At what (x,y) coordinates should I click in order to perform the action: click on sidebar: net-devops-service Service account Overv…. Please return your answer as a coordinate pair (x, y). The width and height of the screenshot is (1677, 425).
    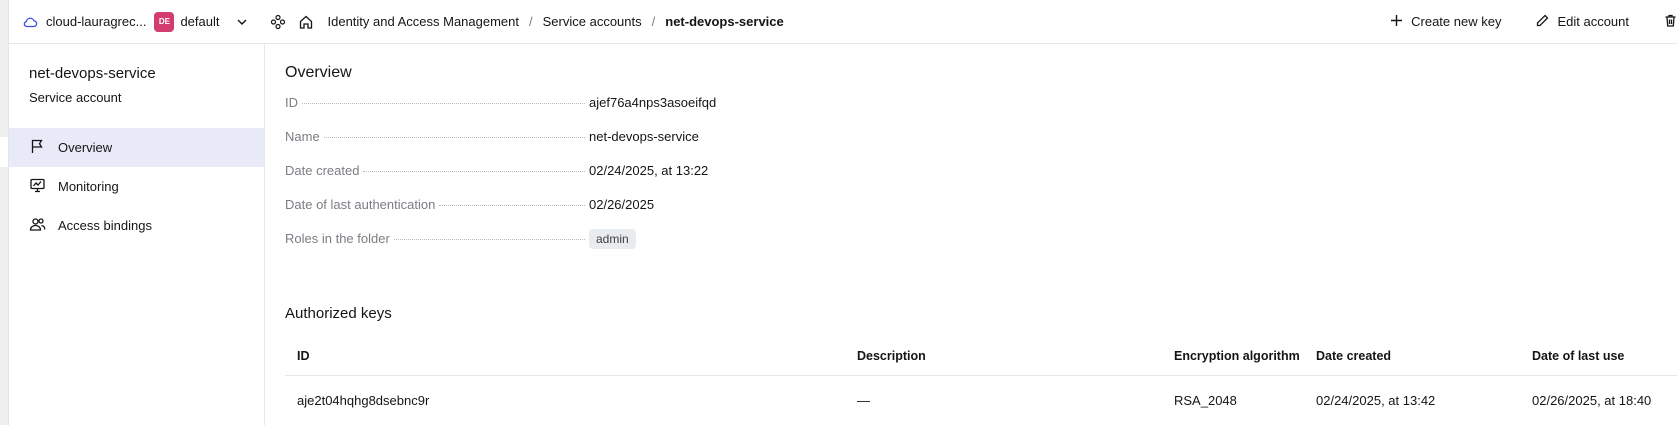
    Looking at the image, I should click on (137, 234).